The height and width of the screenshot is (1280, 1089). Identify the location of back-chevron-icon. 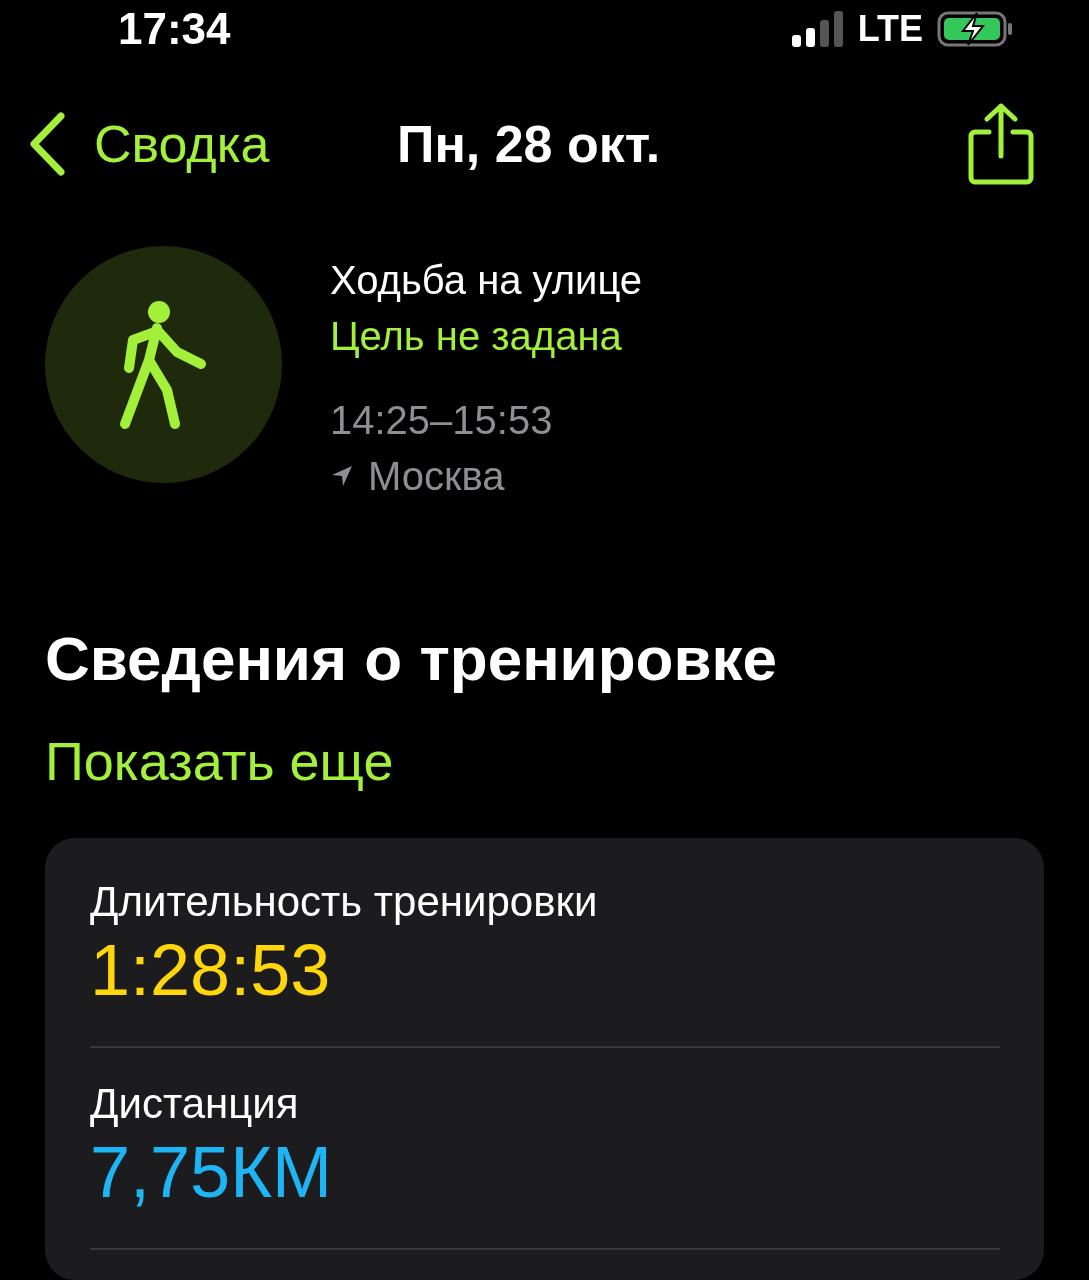
(47, 143).